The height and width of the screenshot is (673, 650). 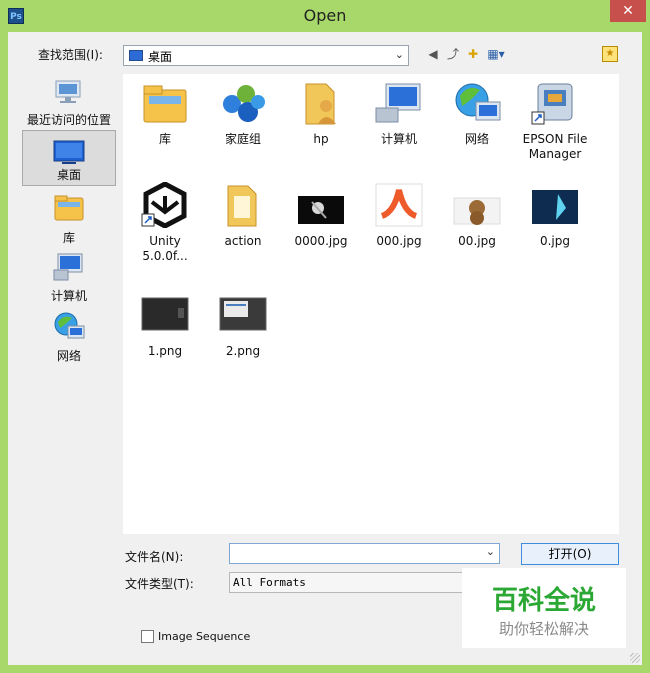 I want to click on file-name: 0000.jpg, so click(x=321, y=241).